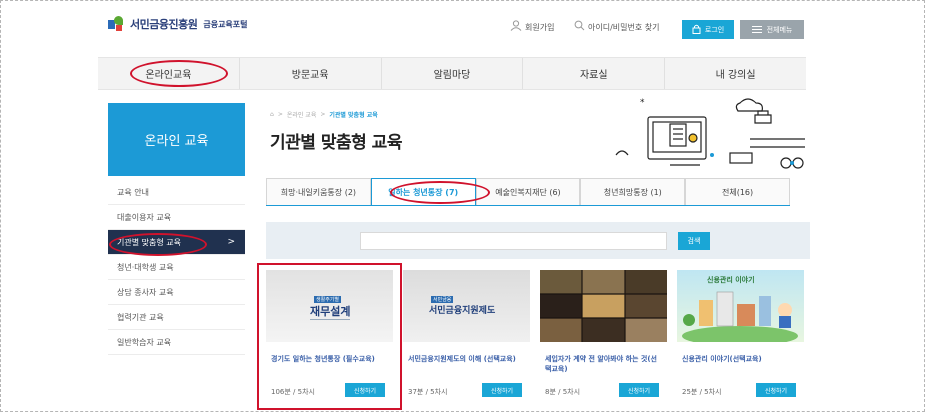 The height and width of the screenshot is (412, 925). I want to click on breadcrumb: ⌂ > 온라인 교육 > 기관별 맞춤형 교육, so click(324, 114).